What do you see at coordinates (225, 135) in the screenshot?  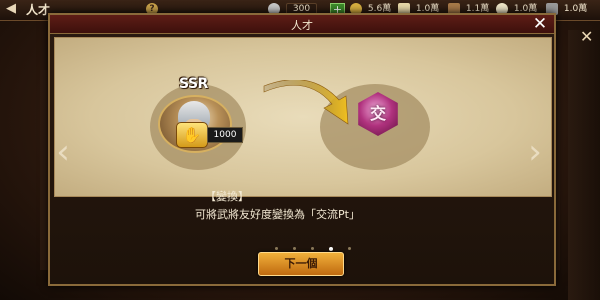 I see `friendship-count: 1000` at bounding box center [225, 135].